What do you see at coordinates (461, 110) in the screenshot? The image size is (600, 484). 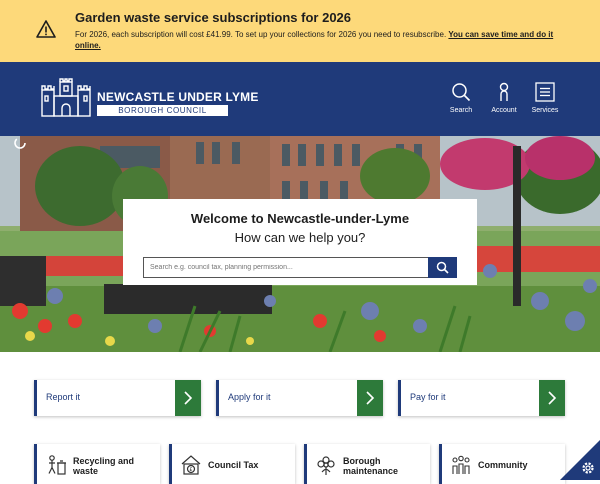 I see `header-search-label: Search` at bounding box center [461, 110].